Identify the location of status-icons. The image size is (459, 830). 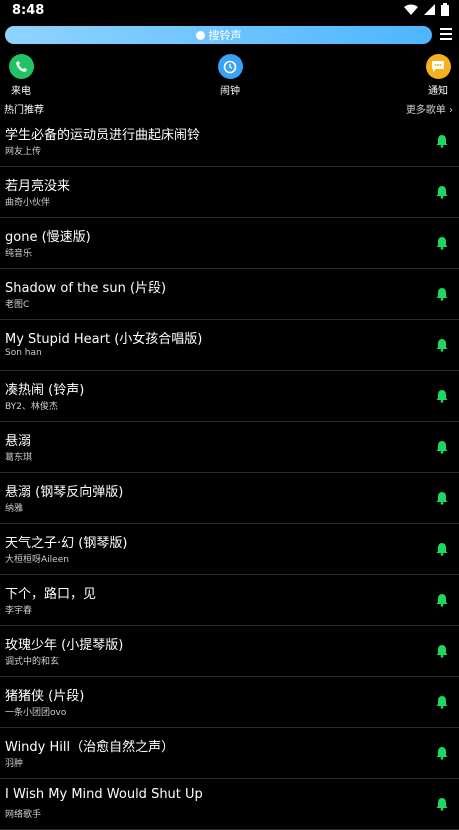
(426, 9).